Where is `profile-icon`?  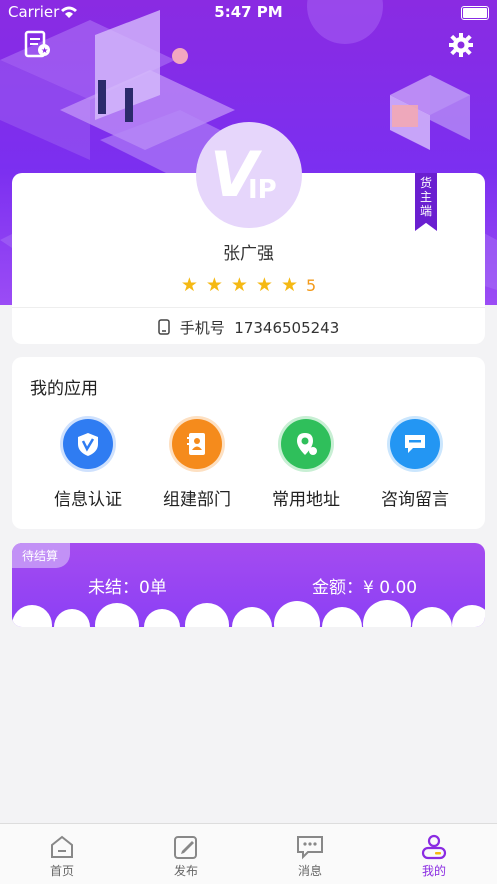
profile-icon is located at coordinates (434, 847).